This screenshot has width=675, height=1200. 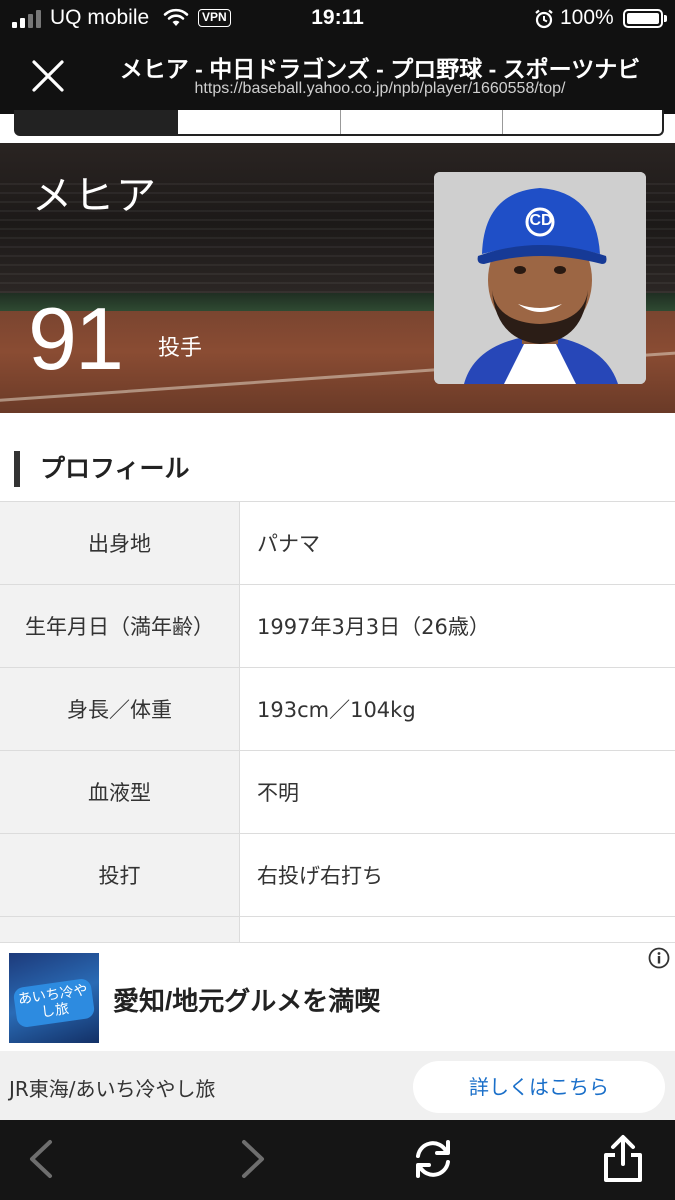 I want to click on status-bar: UQ mobile VPN 19:11 100%, so click(x=337, y=19).